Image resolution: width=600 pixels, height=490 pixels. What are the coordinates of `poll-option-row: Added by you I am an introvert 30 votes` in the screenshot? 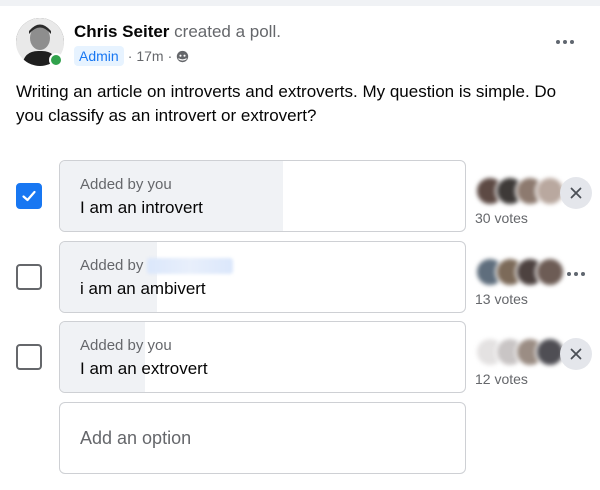 It's located at (300, 196).